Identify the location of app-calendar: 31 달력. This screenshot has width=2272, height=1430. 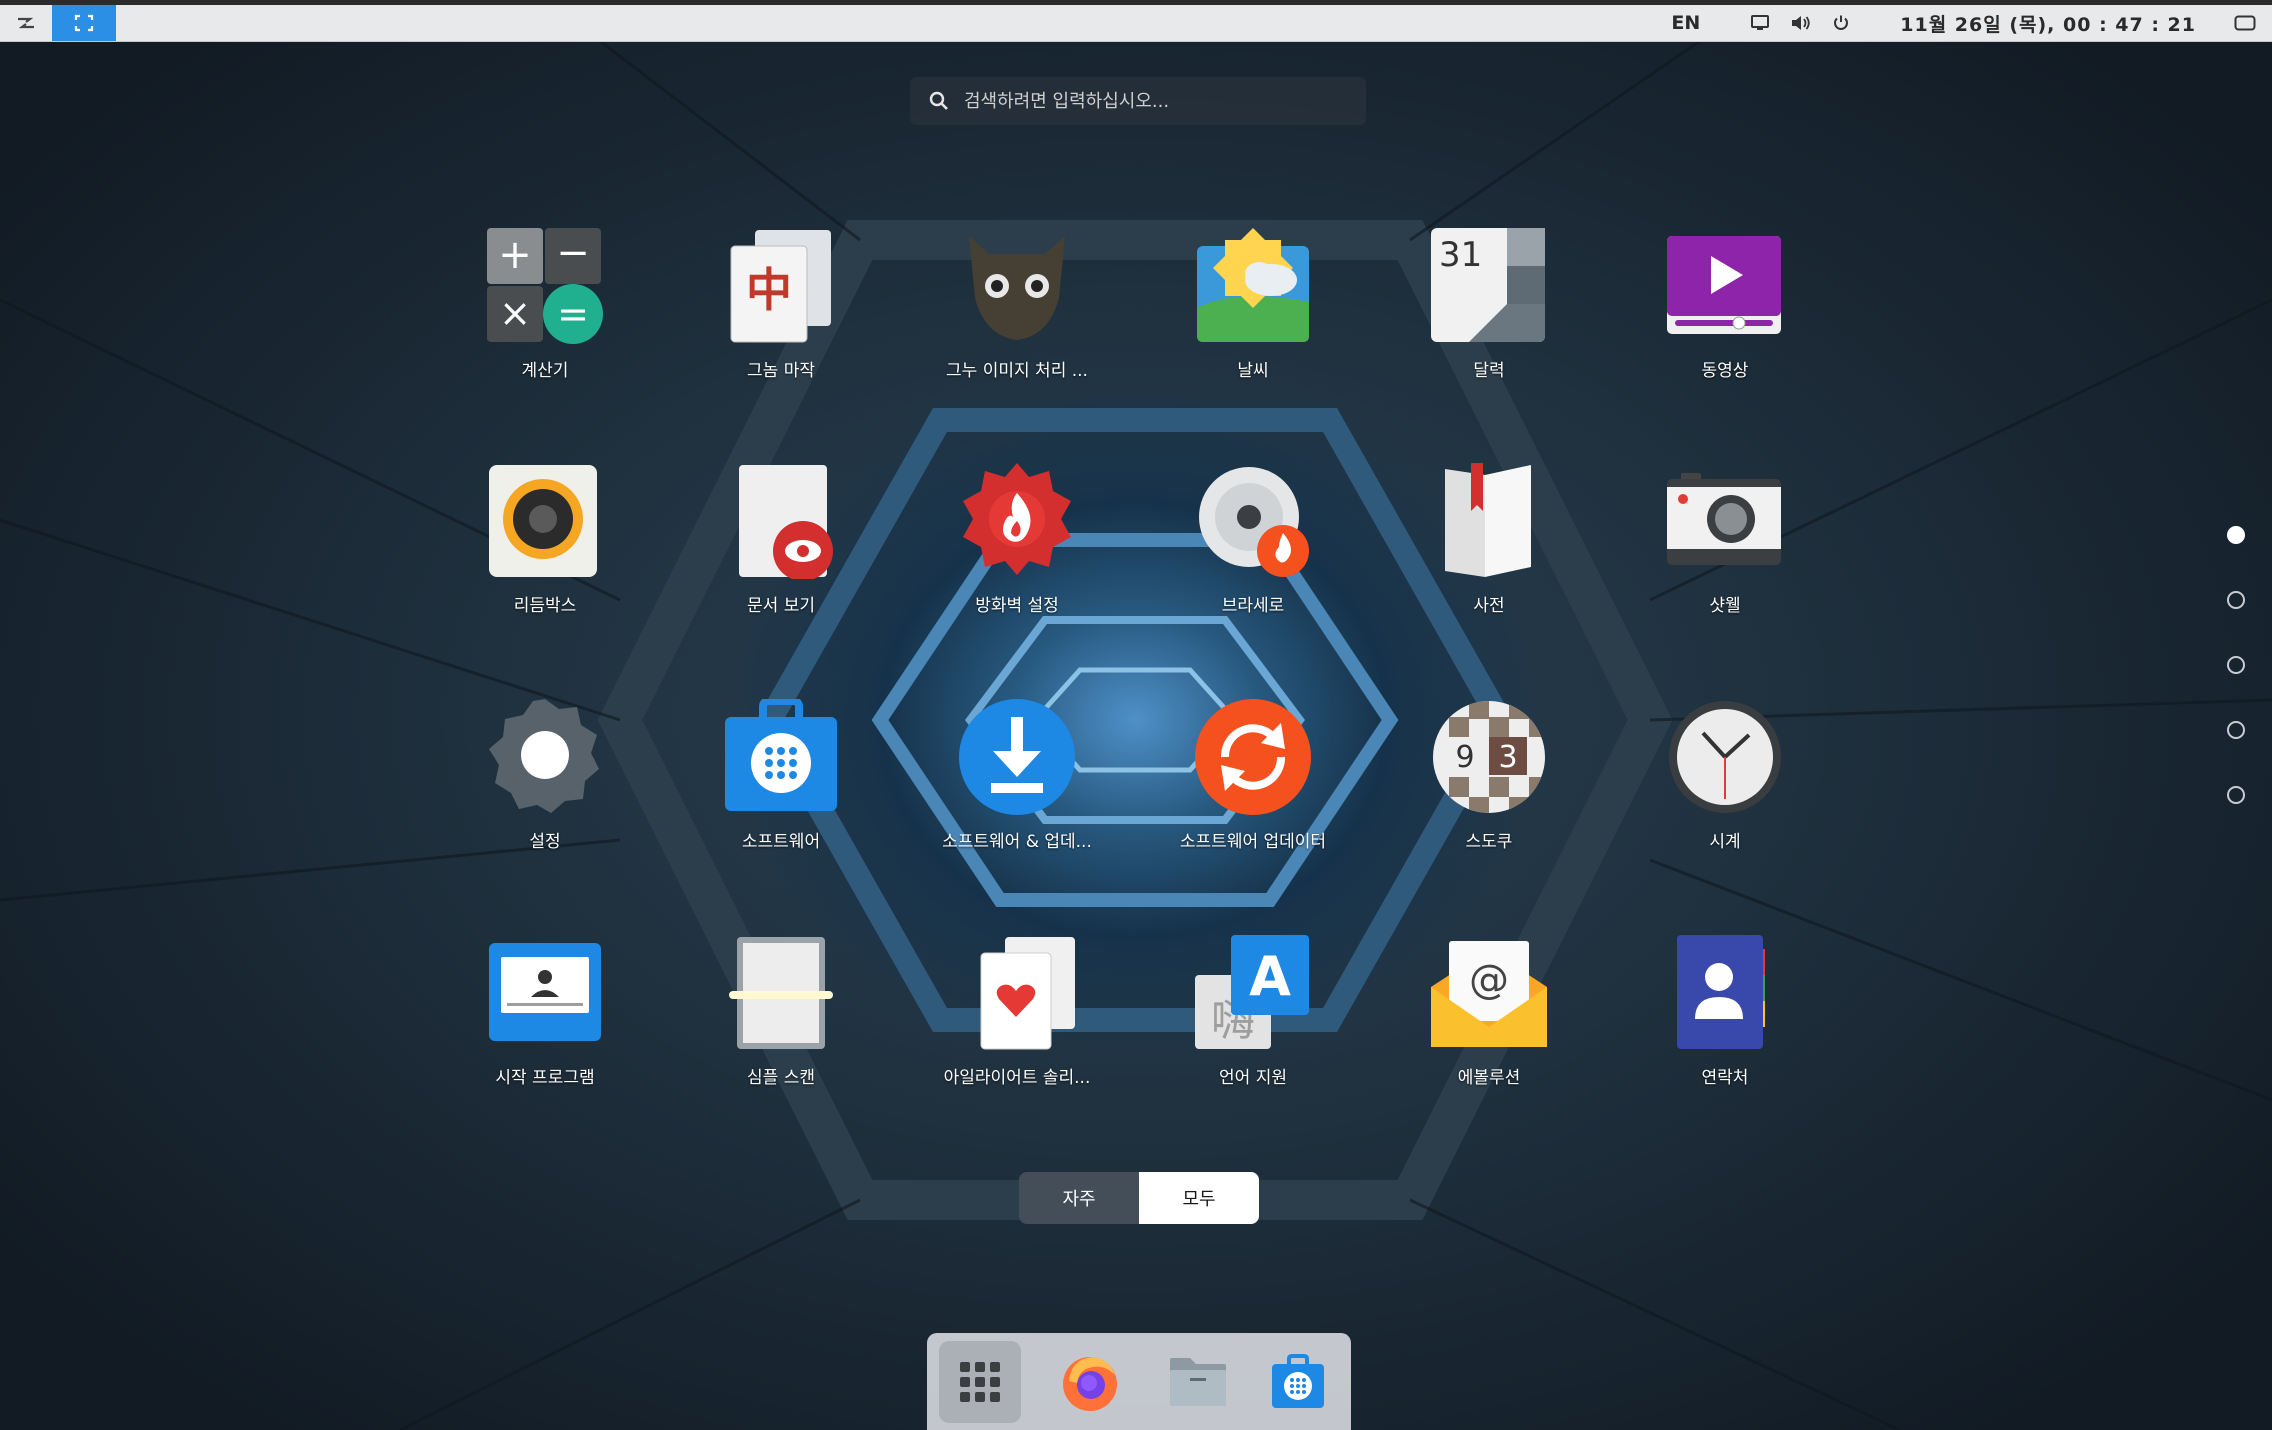
(1489, 328).